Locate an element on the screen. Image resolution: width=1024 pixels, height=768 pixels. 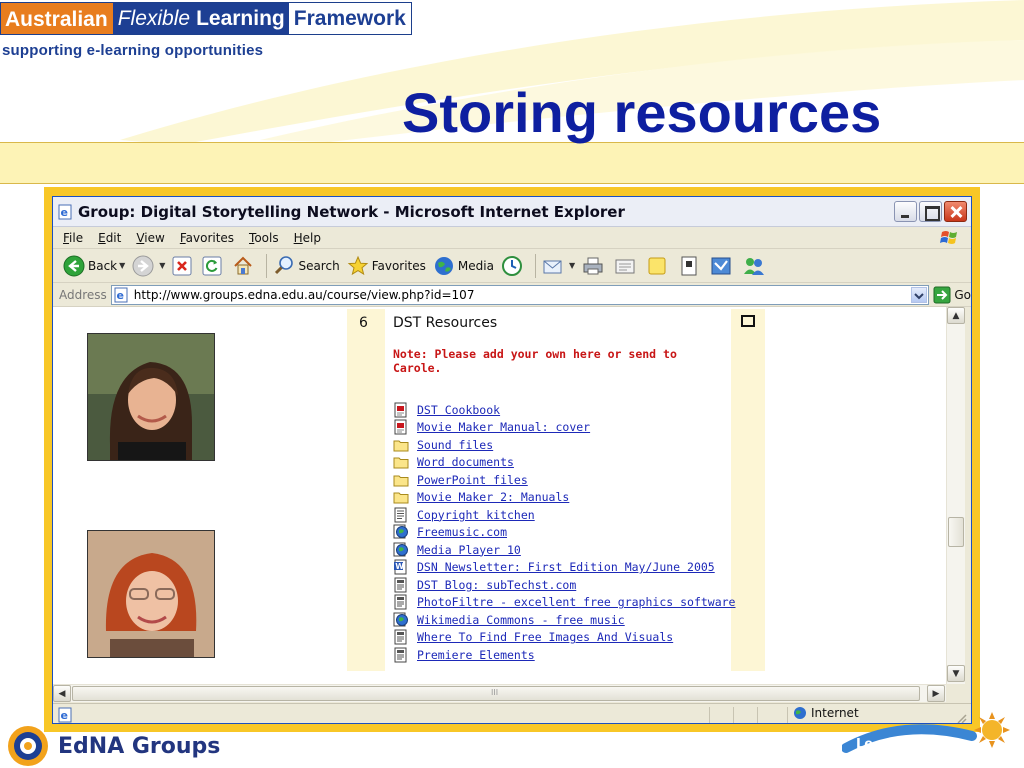
history-button is located at coordinates (513, 266).